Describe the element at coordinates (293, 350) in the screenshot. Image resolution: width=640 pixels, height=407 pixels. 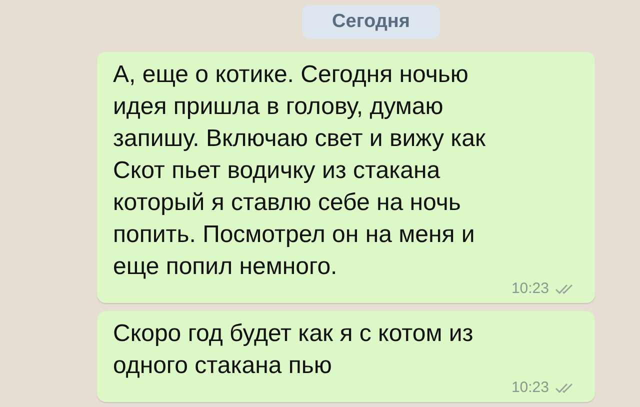
I see `message-text: Скоро год будет как я с котом из одного стакана пью` at that location.